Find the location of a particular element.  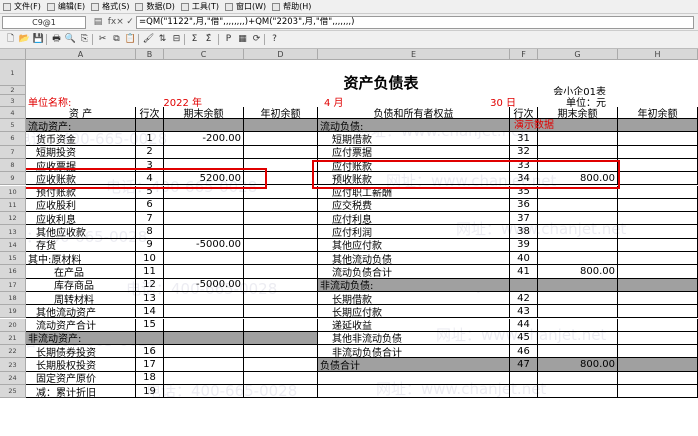

header-row-no: 行次 is located at coordinates (150, 113).